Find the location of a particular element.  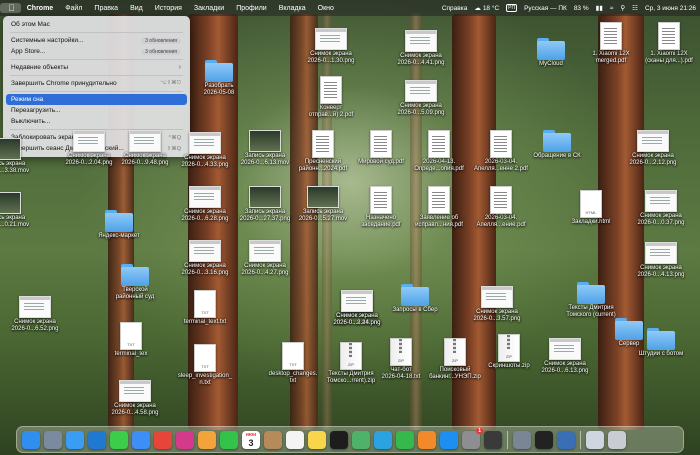

apple-menu-item: App Store... 3 обновления is located at coordinates (96, 51).